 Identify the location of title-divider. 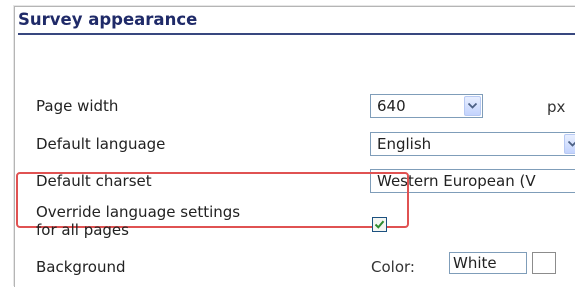
(296, 34).